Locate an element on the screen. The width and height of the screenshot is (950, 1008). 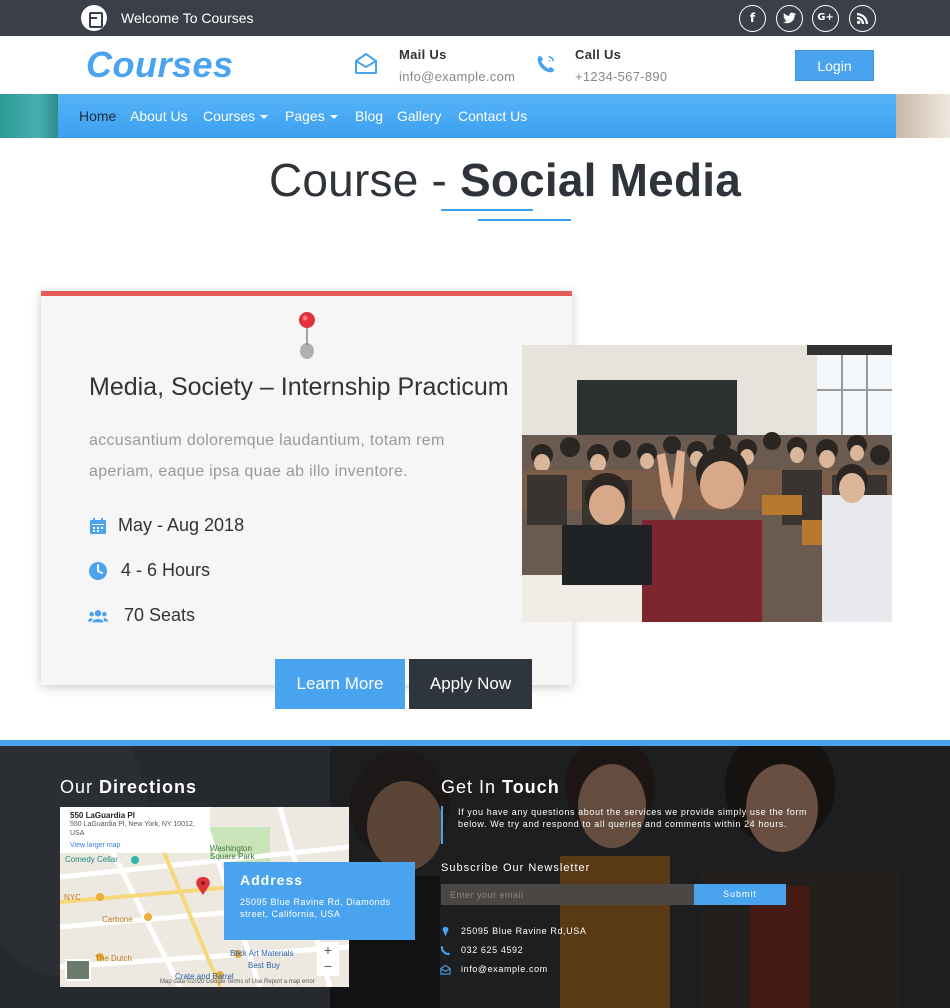
address-box-title: Address is located at coordinates (272, 880).